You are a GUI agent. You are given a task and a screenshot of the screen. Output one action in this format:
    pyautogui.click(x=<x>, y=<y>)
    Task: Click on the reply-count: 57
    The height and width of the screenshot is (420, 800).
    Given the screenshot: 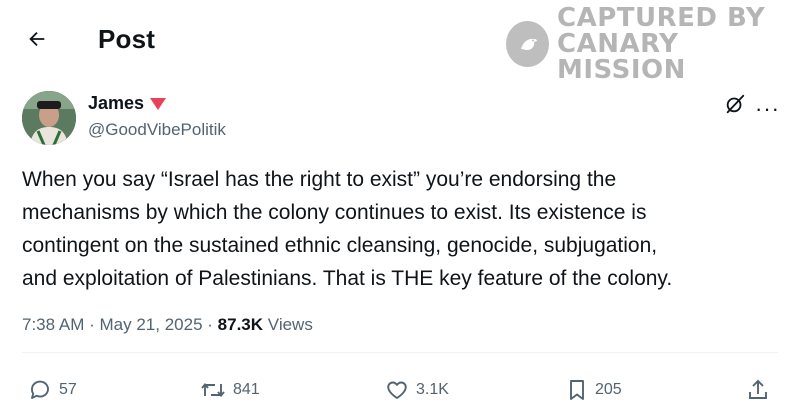 What is the action you would take?
    pyautogui.click(x=68, y=389)
    